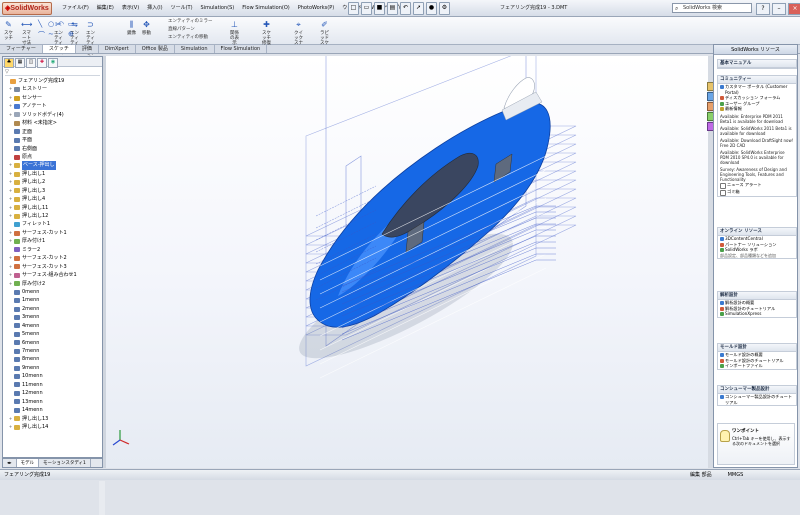  What do you see at coordinates (52, 72) in the screenshot?
I see `tree-filter: ▽` at bounding box center [52, 72].